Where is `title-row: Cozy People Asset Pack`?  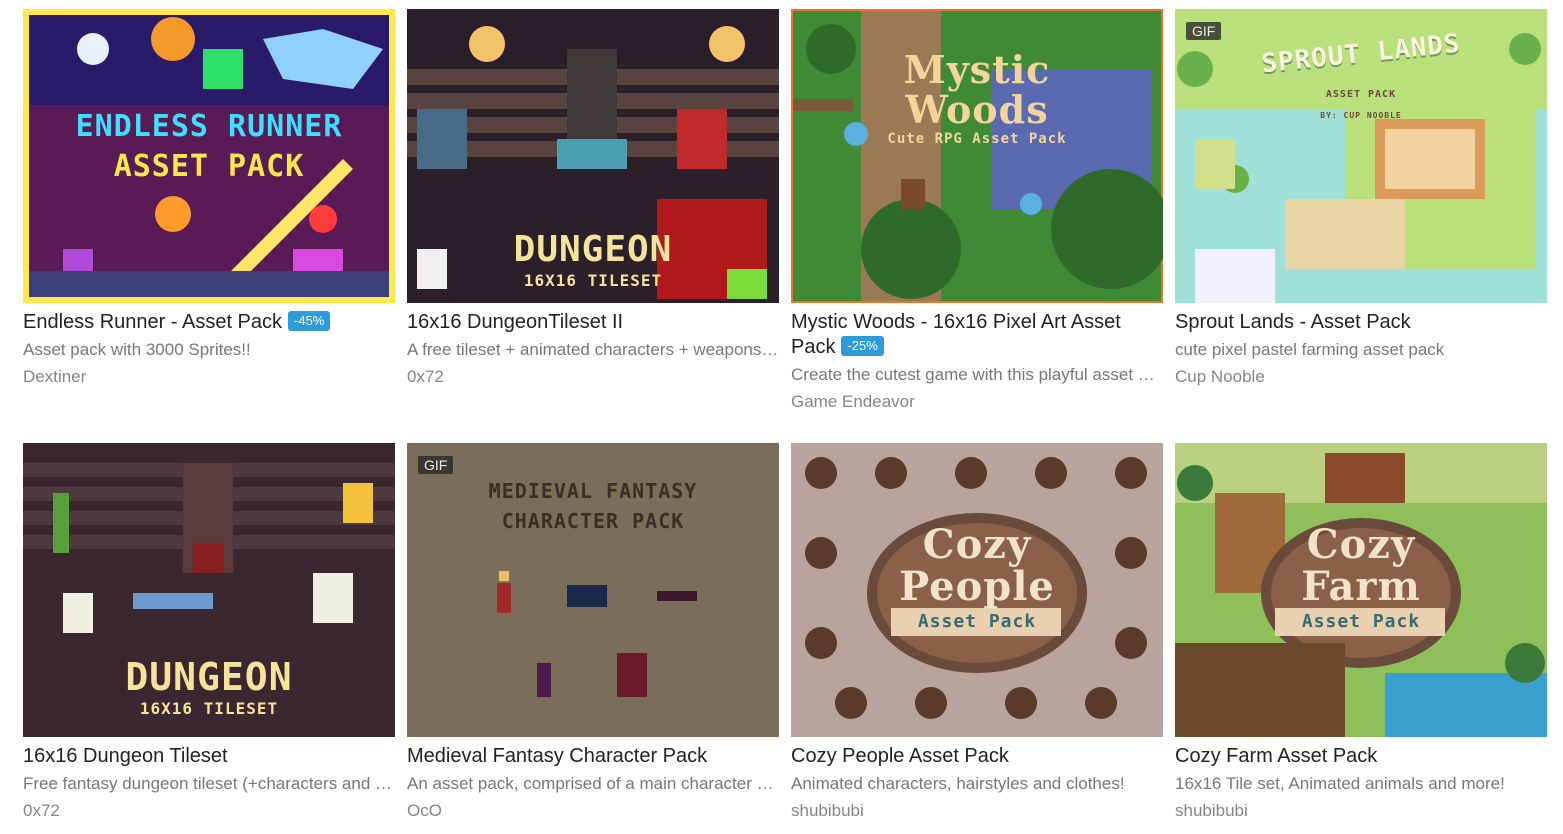
title-row: Cozy People Asset Pack is located at coordinates (977, 756).